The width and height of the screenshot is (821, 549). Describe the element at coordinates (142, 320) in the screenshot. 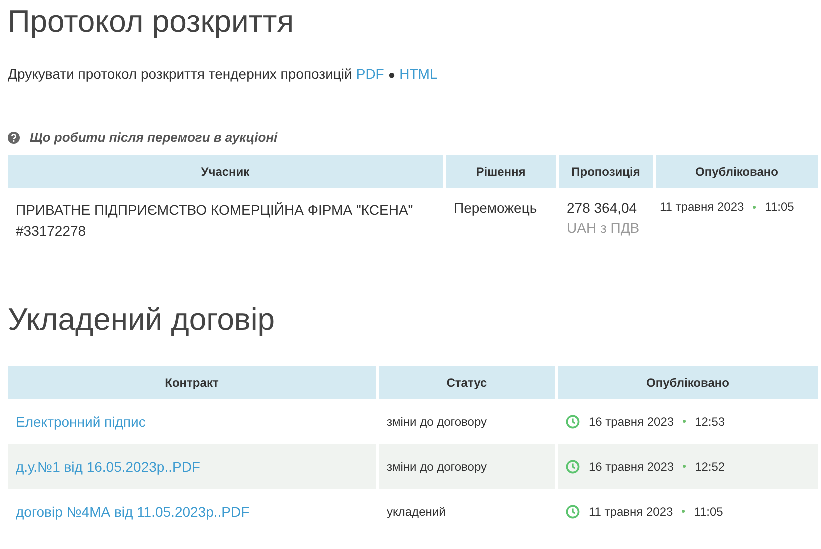

I see `section-title: Укладений договір` at that location.